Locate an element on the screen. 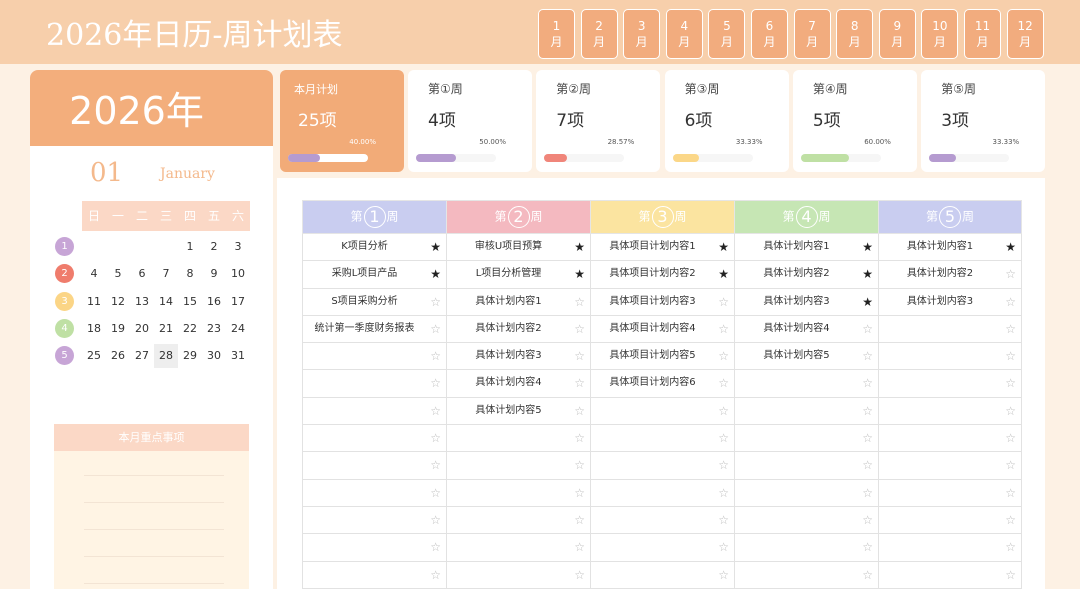  task-cell: 统计第一季度财务报表 ☆ is located at coordinates (374, 329).